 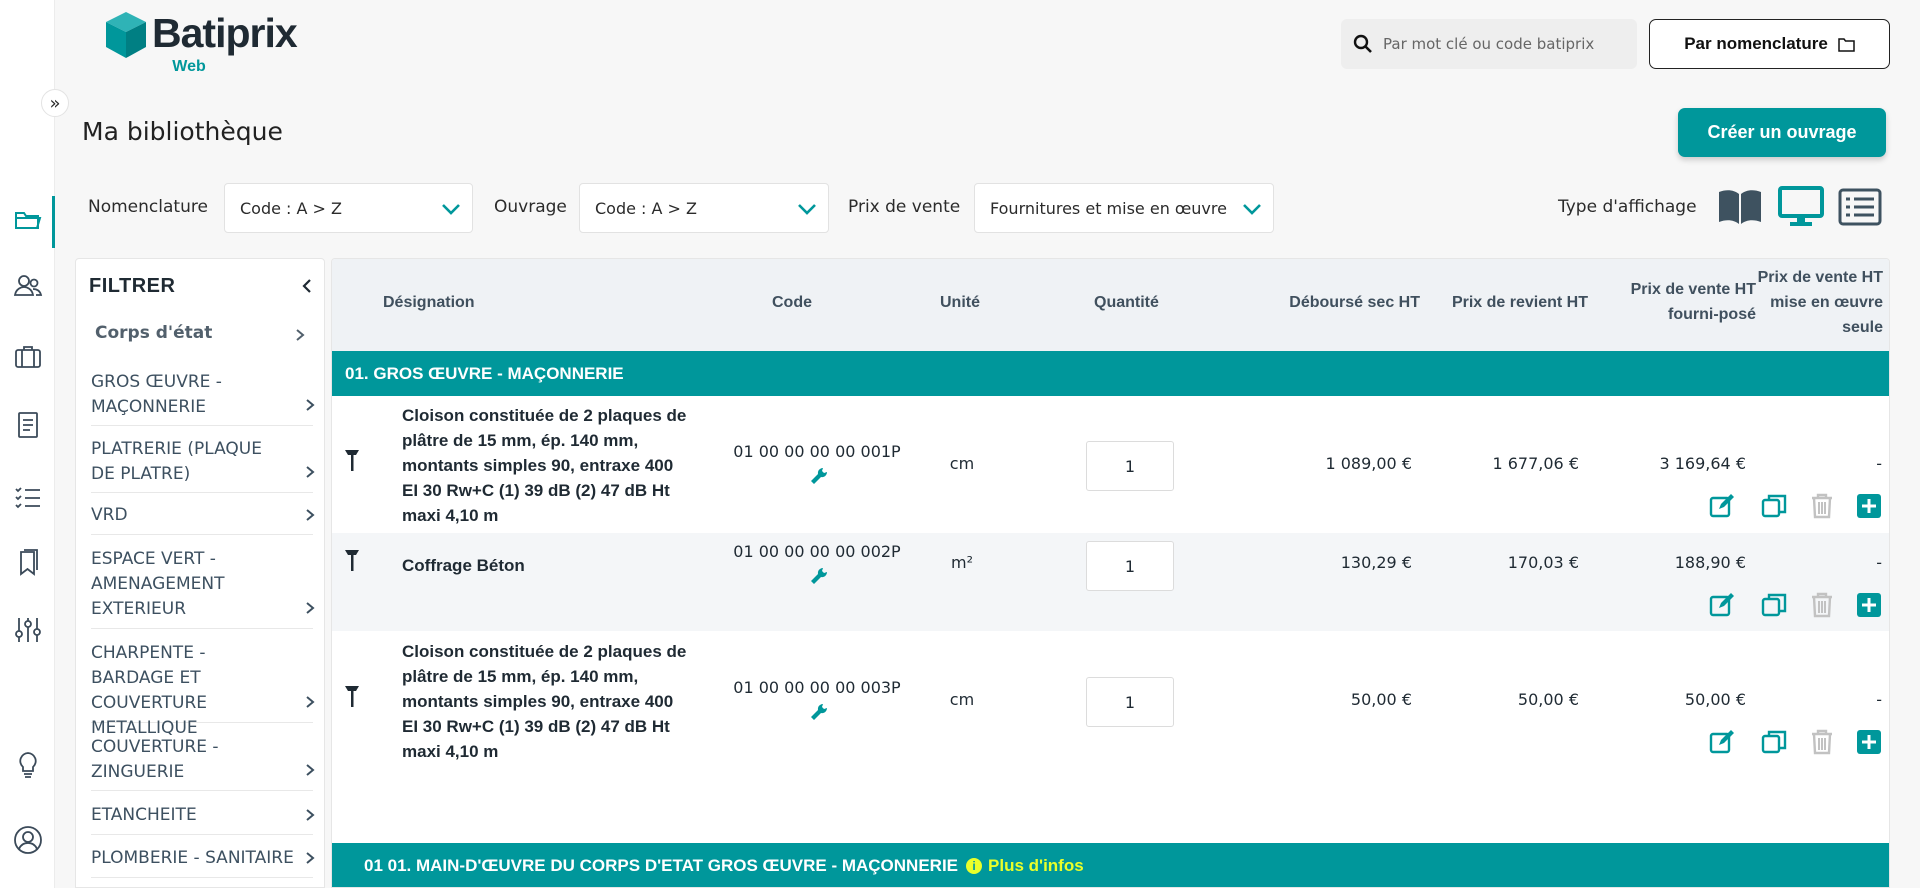 I want to click on filter-item-espace-vert: ESPACE VERT - AMENAGEMENT EXTERIEUR, so click(x=203, y=586).